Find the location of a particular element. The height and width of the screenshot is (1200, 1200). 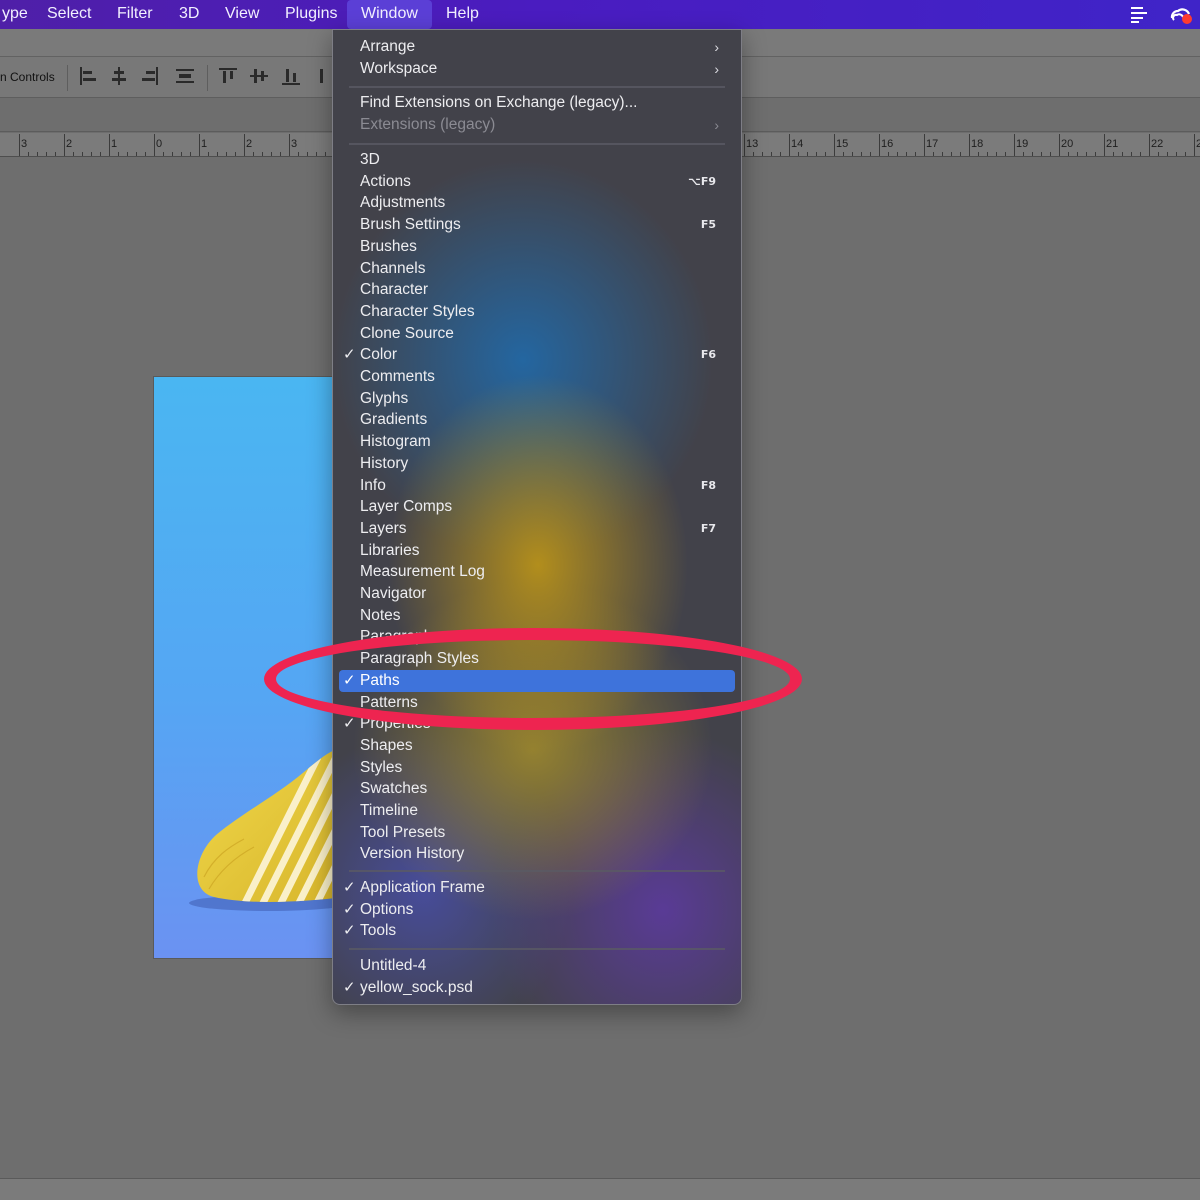

menu-item-history: History is located at coordinates (537, 464).